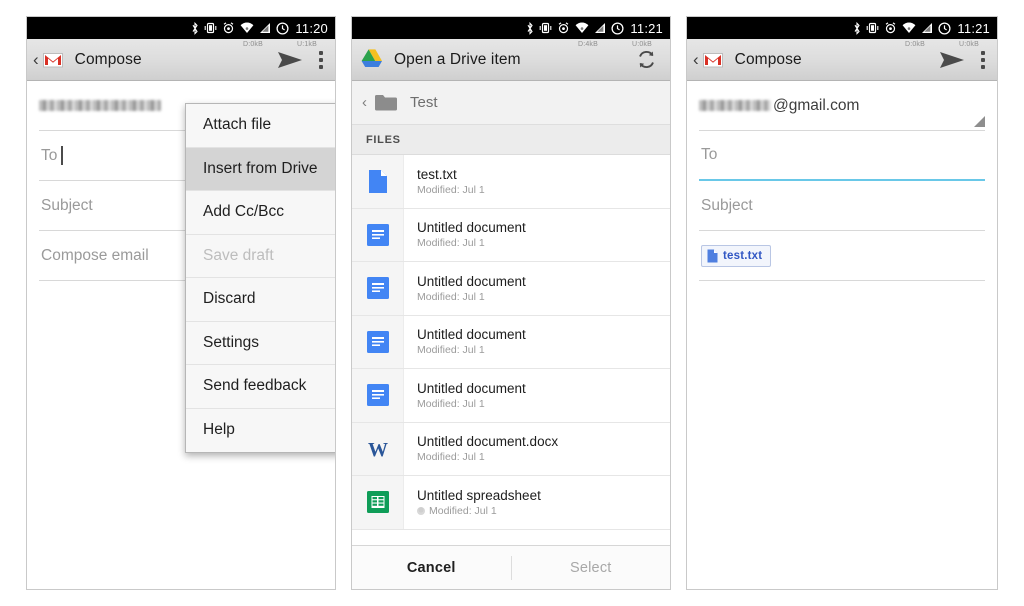 This screenshot has width=1024, height=606. I want to click on picker-action-bar: Cancel Select, so click(511, 567).